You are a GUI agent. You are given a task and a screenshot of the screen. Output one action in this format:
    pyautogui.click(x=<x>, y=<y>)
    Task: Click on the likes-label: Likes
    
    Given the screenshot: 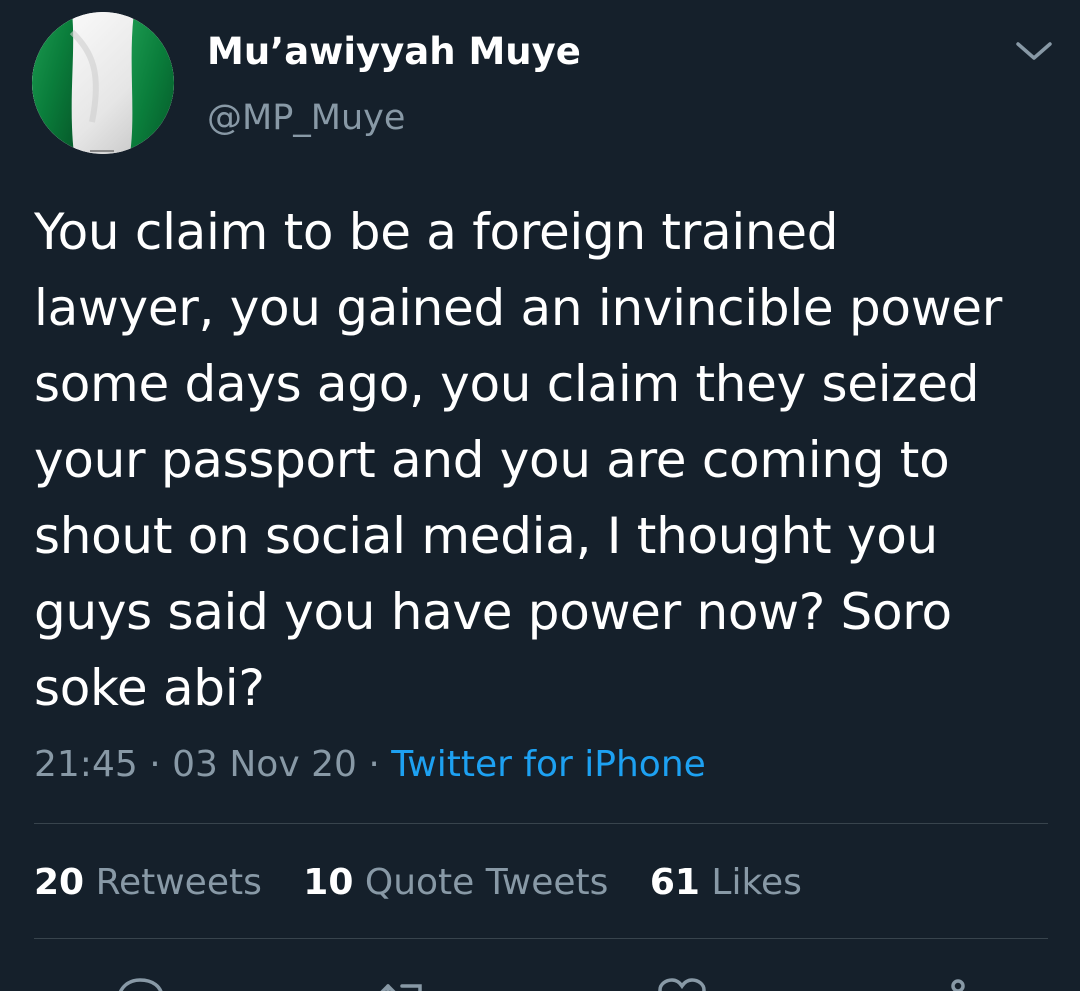 What is the action you would take?
    pyautogui.click(x=756, y=882)
    